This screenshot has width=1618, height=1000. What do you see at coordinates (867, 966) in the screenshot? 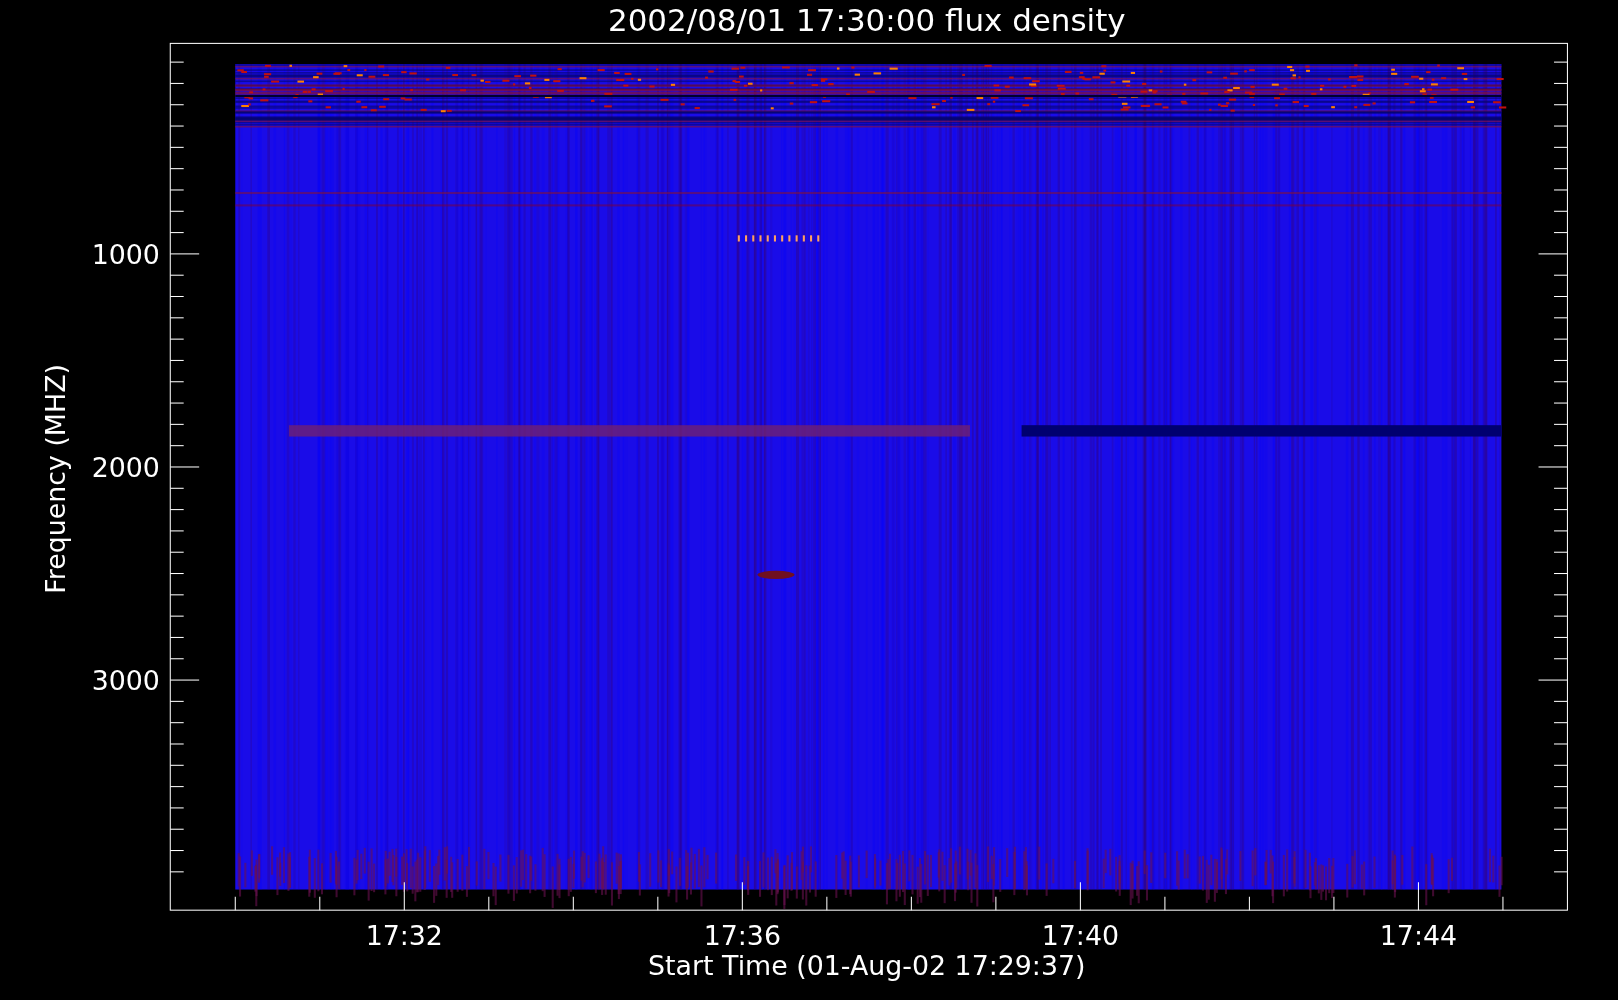
I see `x-axis-label: Start Time (01-Aug-02 17:29:37)` at bounding box center [867, 966].